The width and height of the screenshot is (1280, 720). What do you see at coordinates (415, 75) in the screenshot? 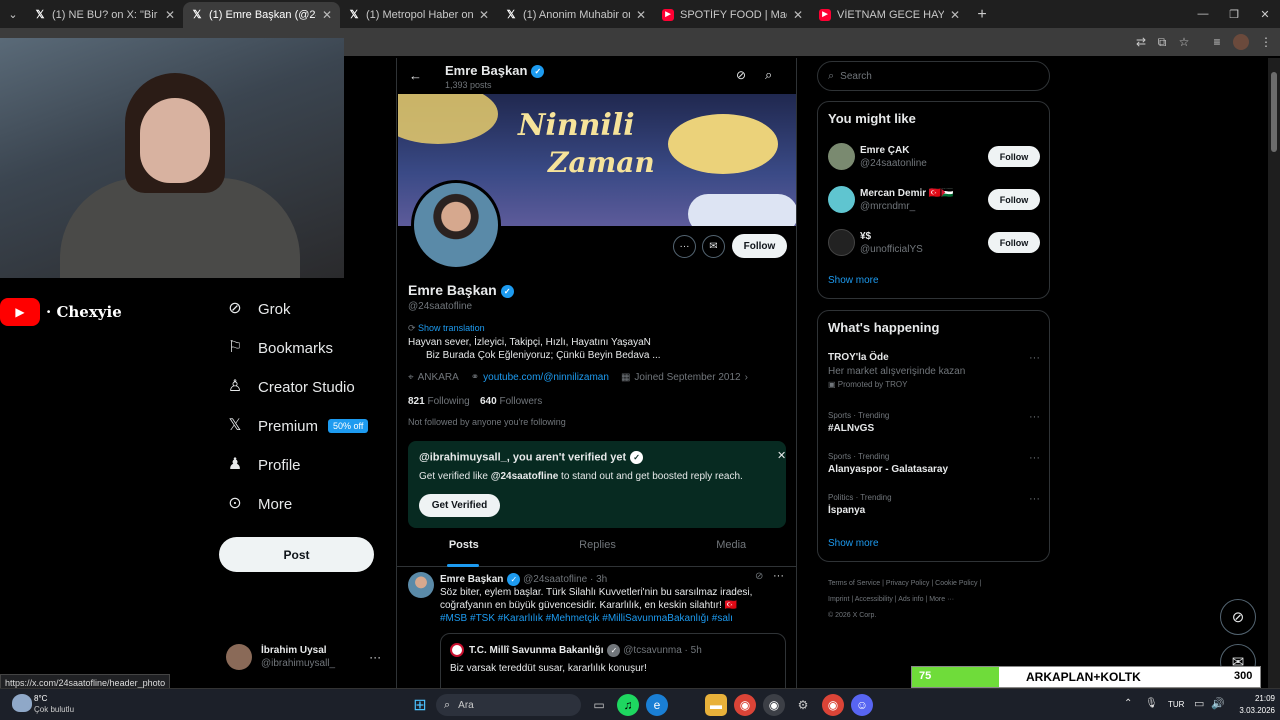
I see `back-arrow-icon: ←` at bounding box center [415, 75].